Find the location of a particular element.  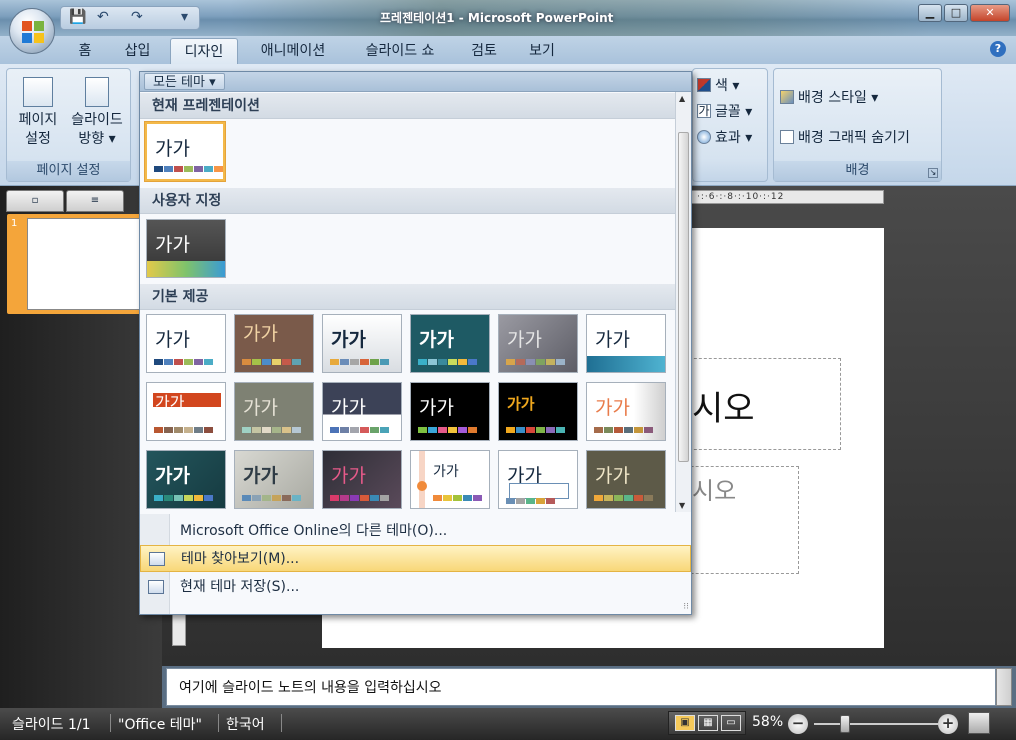

all-themes-button: 모든 테마 ▾ is located at coordinates (184, 81).